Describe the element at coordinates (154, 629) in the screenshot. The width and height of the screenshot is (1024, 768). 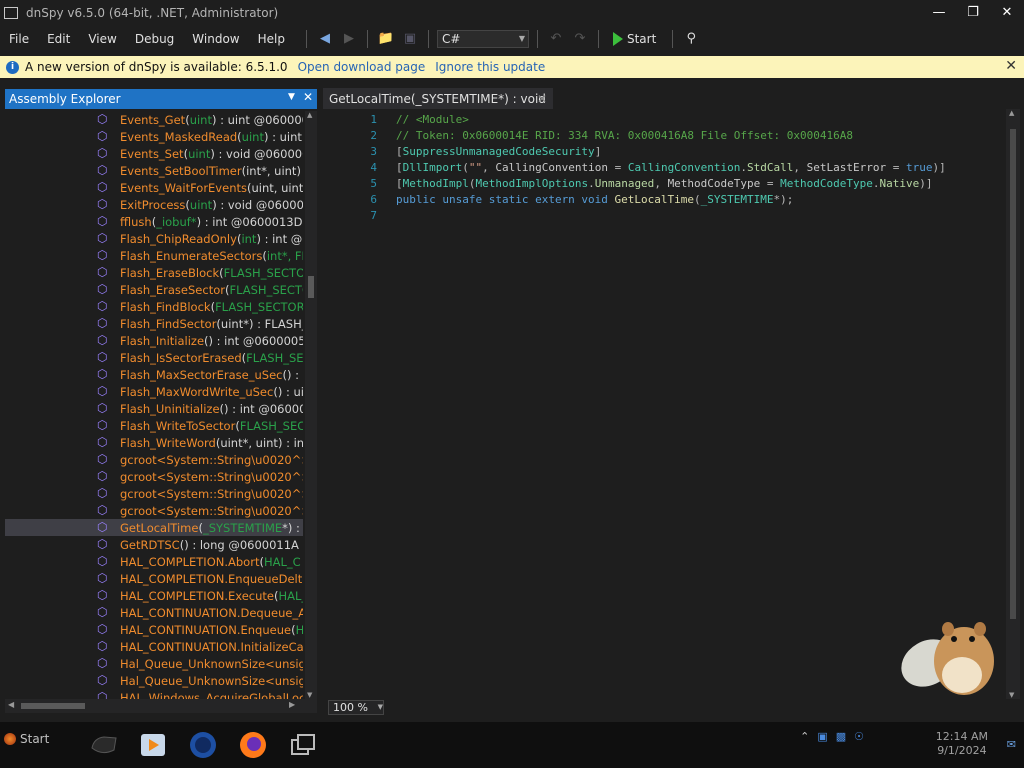
I see `tree-item: ⬡ HAL_CONTINUATION.Enqueue(H` at that location.